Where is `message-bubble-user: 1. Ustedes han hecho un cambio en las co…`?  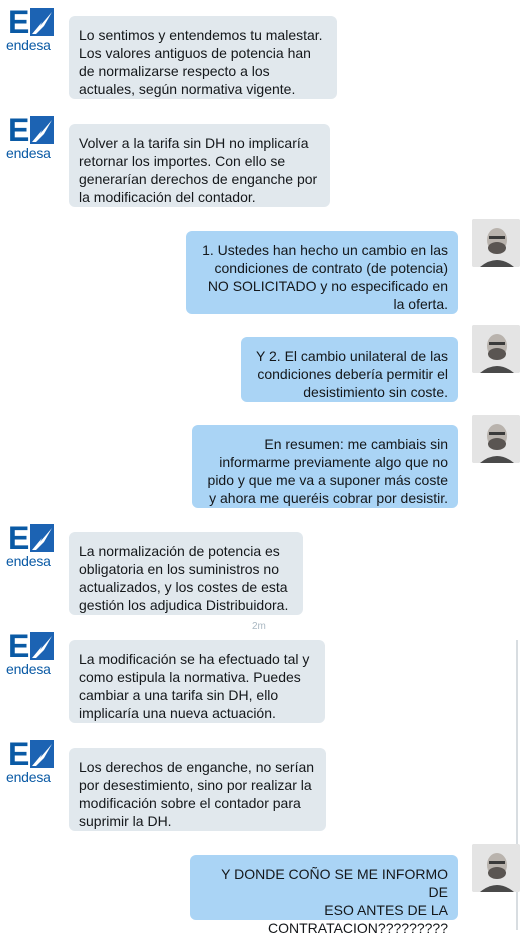 message-bubble-user: 1. Ustedes han hecho un cambio en las co… is located at coordinates (322, 272).